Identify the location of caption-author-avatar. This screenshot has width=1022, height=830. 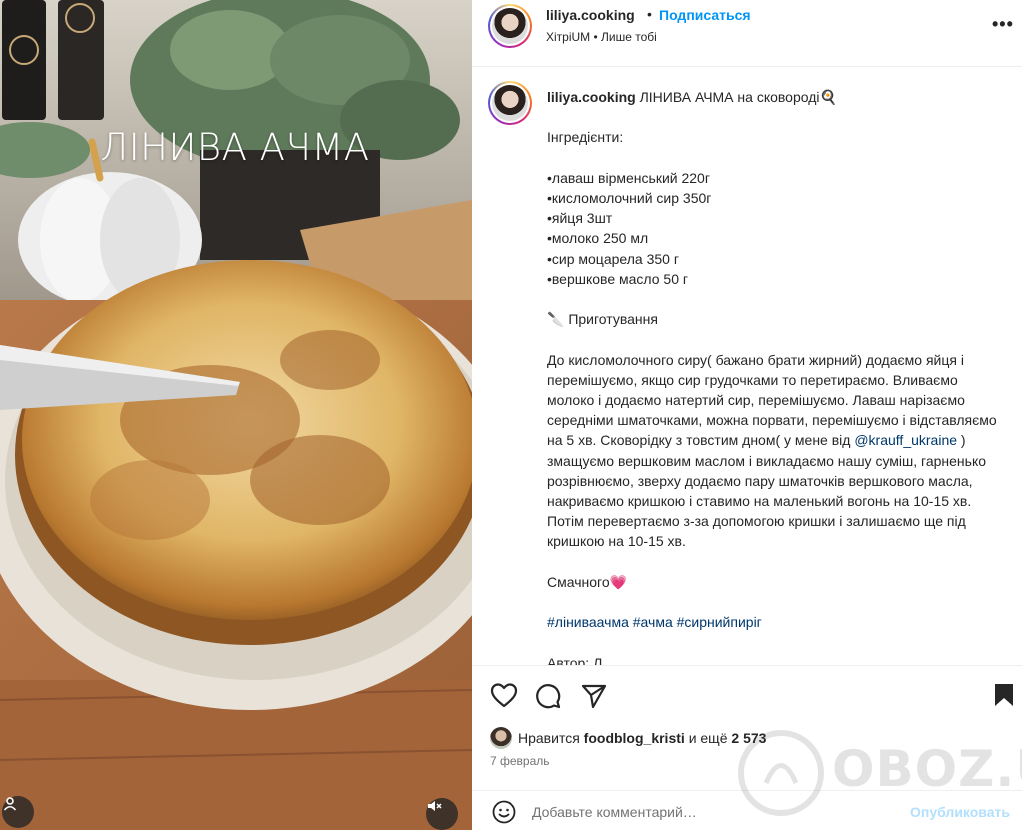
(510, 103).